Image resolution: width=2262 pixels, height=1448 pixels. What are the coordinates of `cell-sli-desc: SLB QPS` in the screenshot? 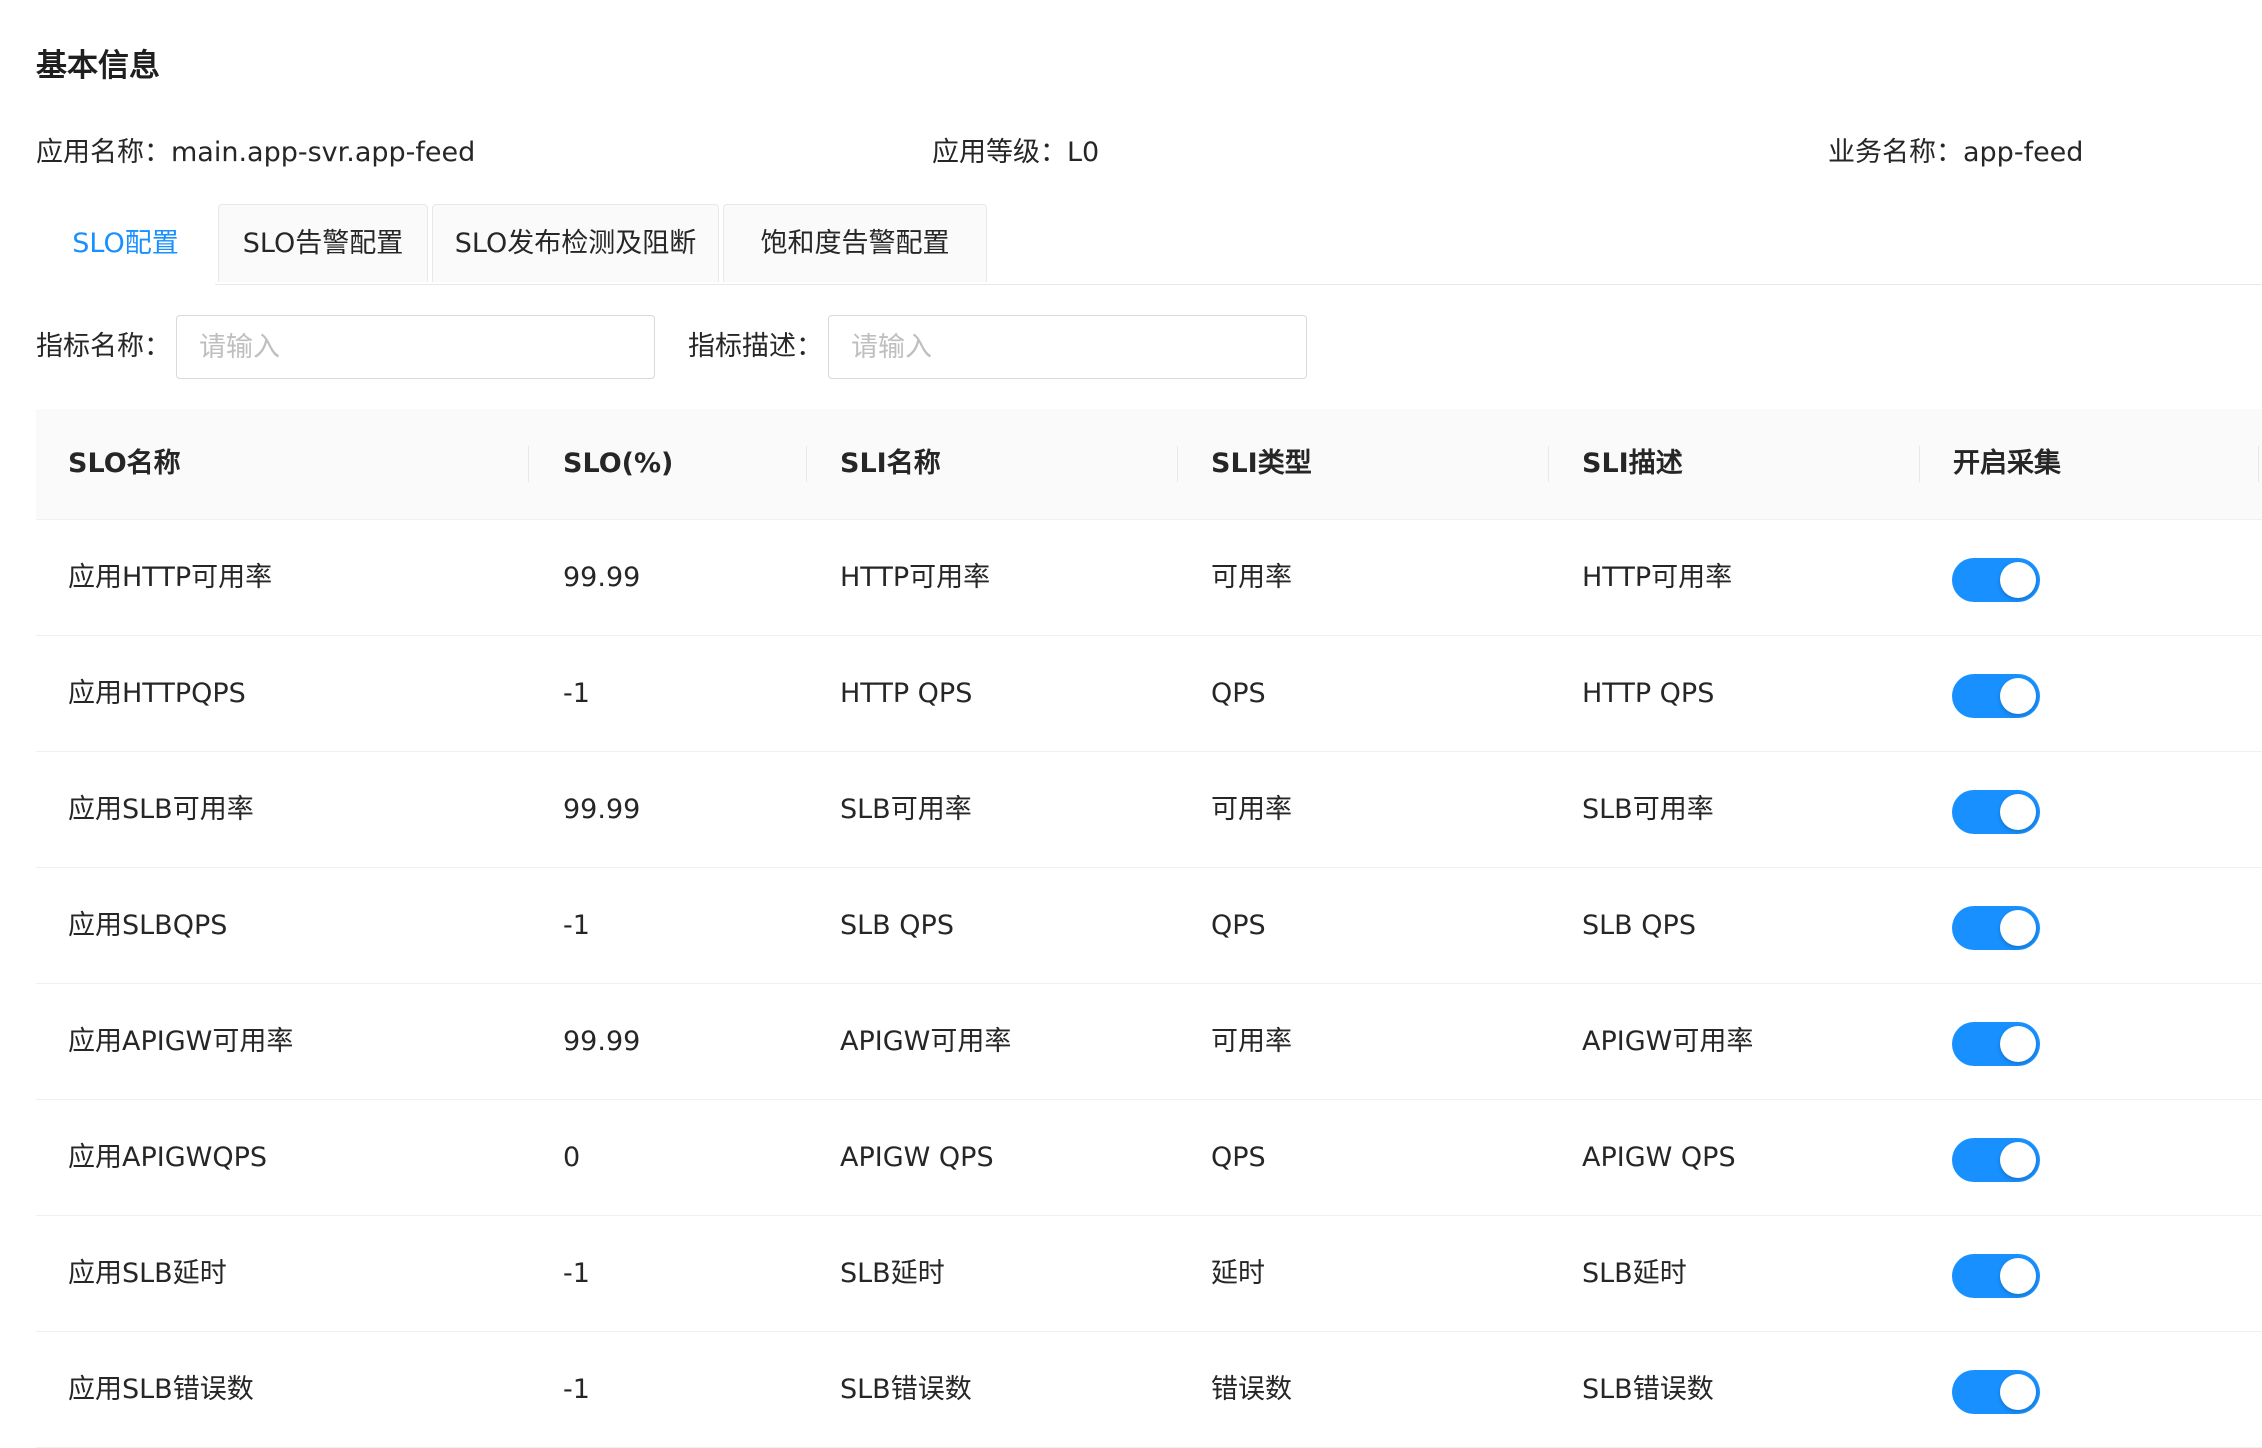 It's located at (1639, 925).